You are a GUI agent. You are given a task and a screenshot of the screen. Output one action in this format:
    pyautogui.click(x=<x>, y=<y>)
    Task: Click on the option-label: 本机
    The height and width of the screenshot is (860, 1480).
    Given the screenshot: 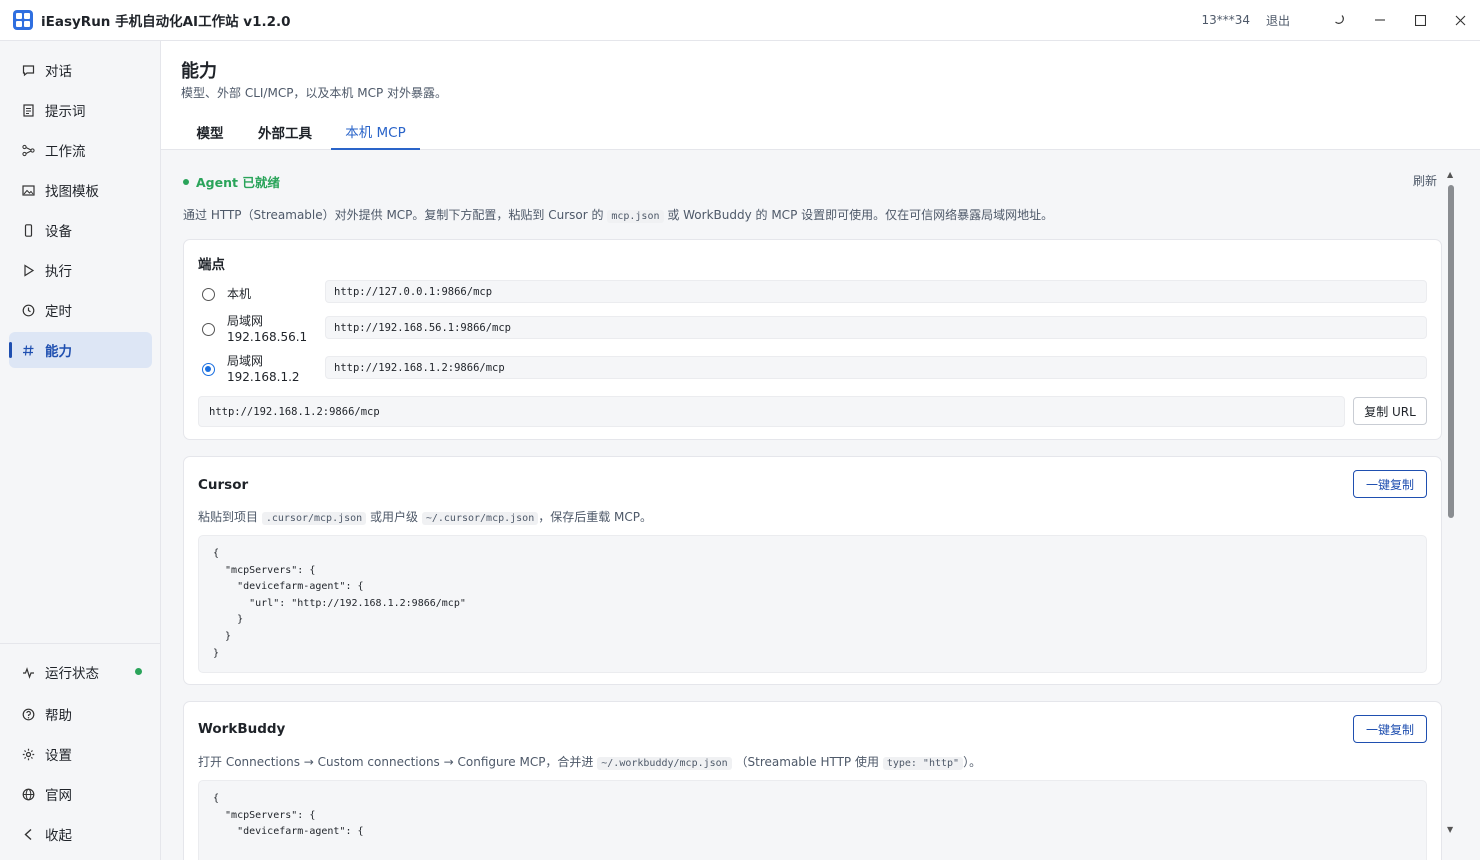 What is the action you would take?
    pyautogui.click(x=239, y=294)
    